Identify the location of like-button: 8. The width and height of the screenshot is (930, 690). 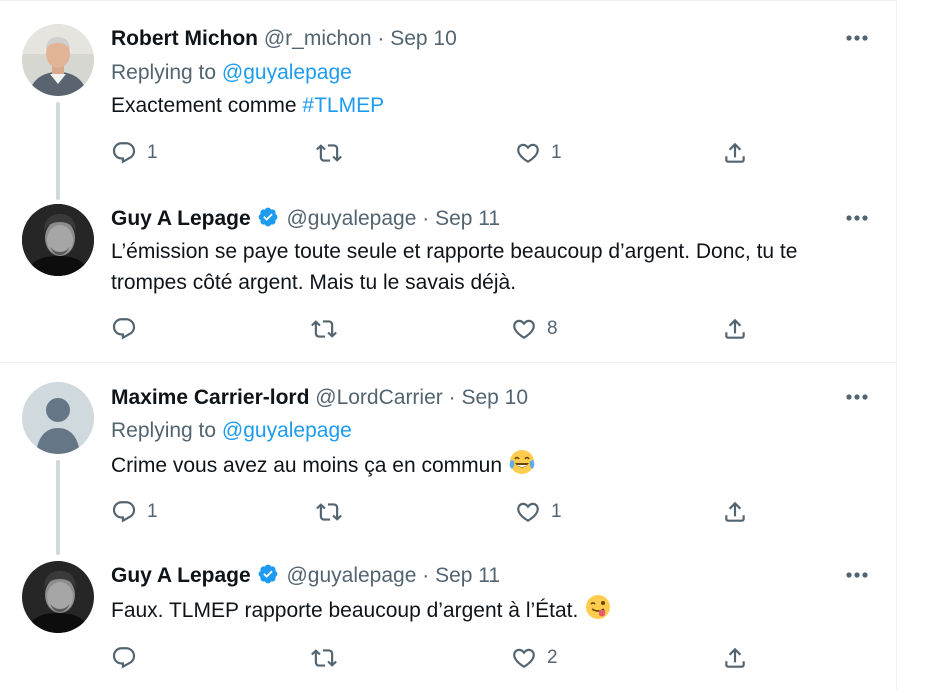
(534, 329).